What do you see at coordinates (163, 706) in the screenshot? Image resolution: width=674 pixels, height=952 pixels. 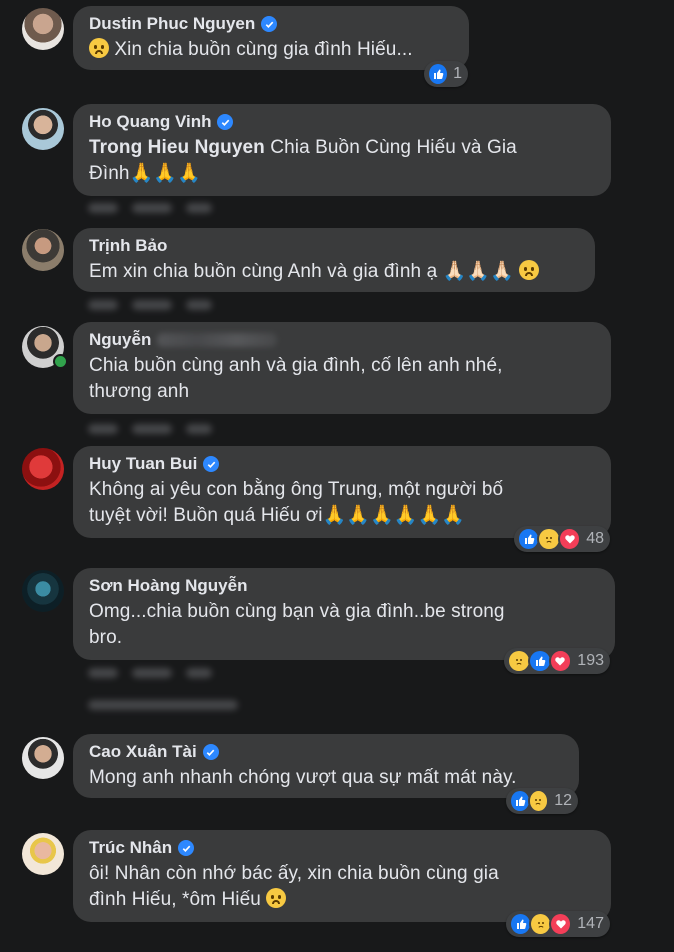 I see `replies-link-blurred` at bounding box center [163, 706].